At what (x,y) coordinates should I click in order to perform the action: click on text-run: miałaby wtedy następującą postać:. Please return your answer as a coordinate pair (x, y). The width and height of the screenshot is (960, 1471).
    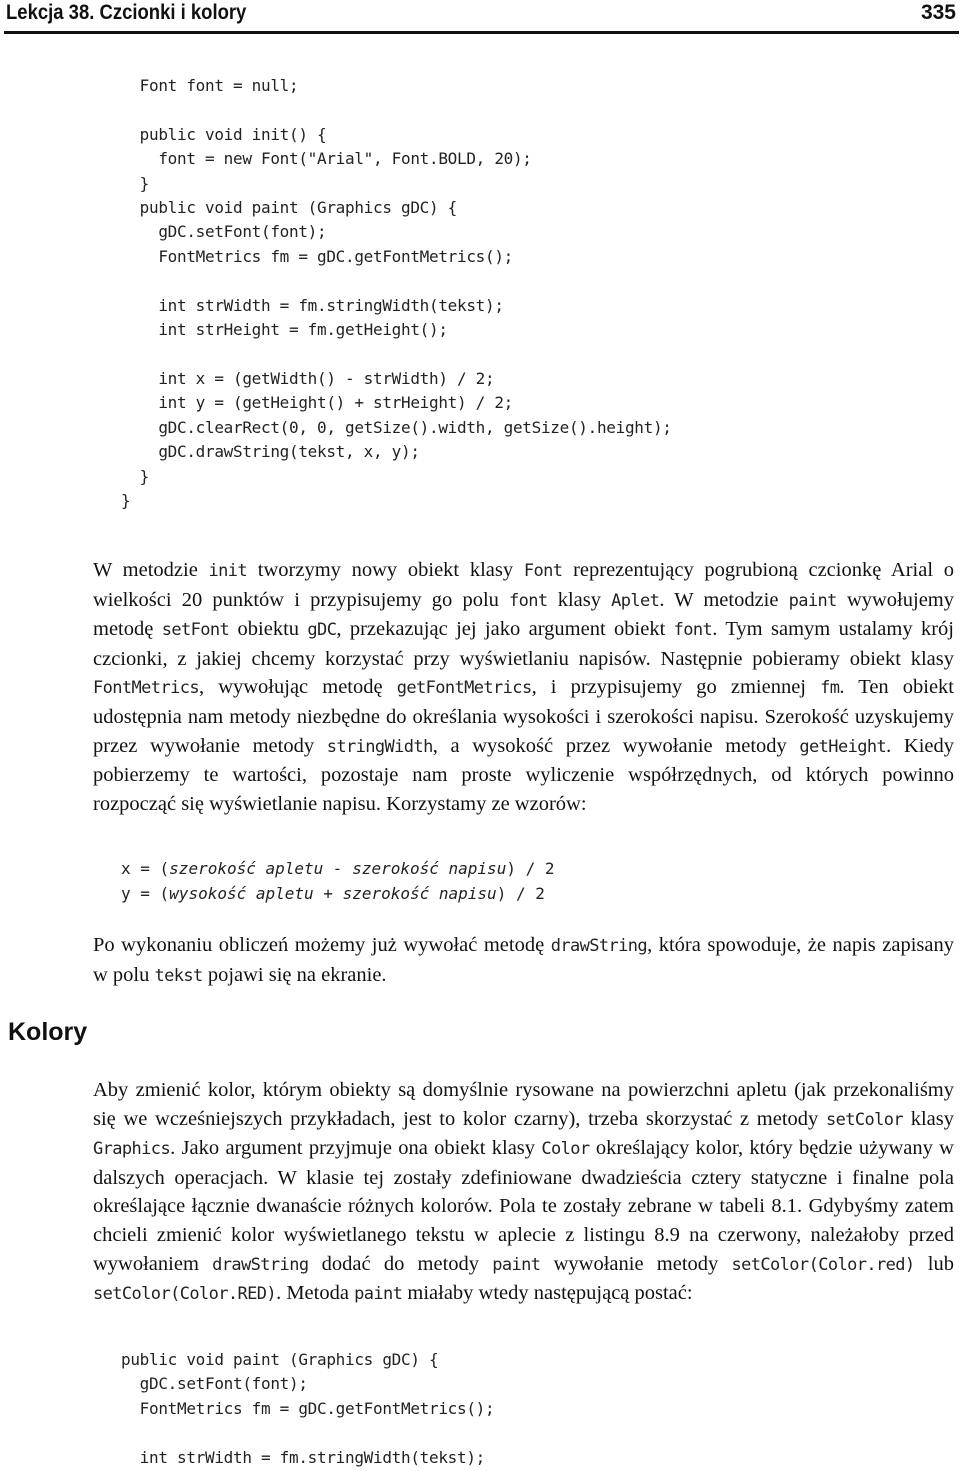
    Looking at the image, I should click on (547, 1293).